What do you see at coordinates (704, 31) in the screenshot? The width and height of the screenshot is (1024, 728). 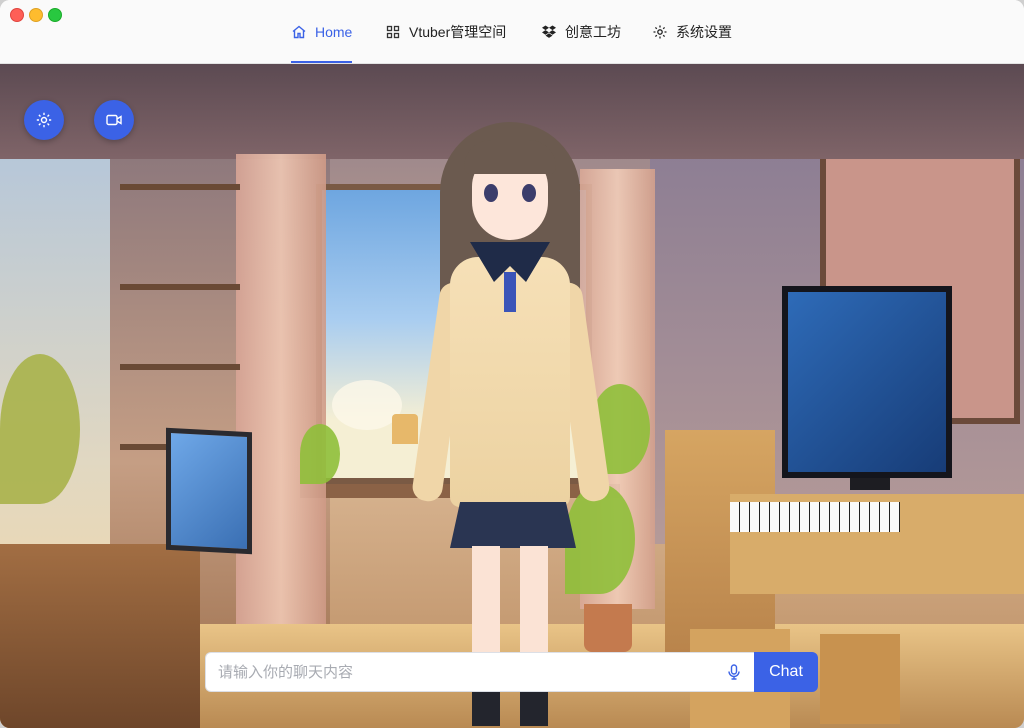 I see `tab-system-settings-label: 系统设置` at bounding box center [704, 31].